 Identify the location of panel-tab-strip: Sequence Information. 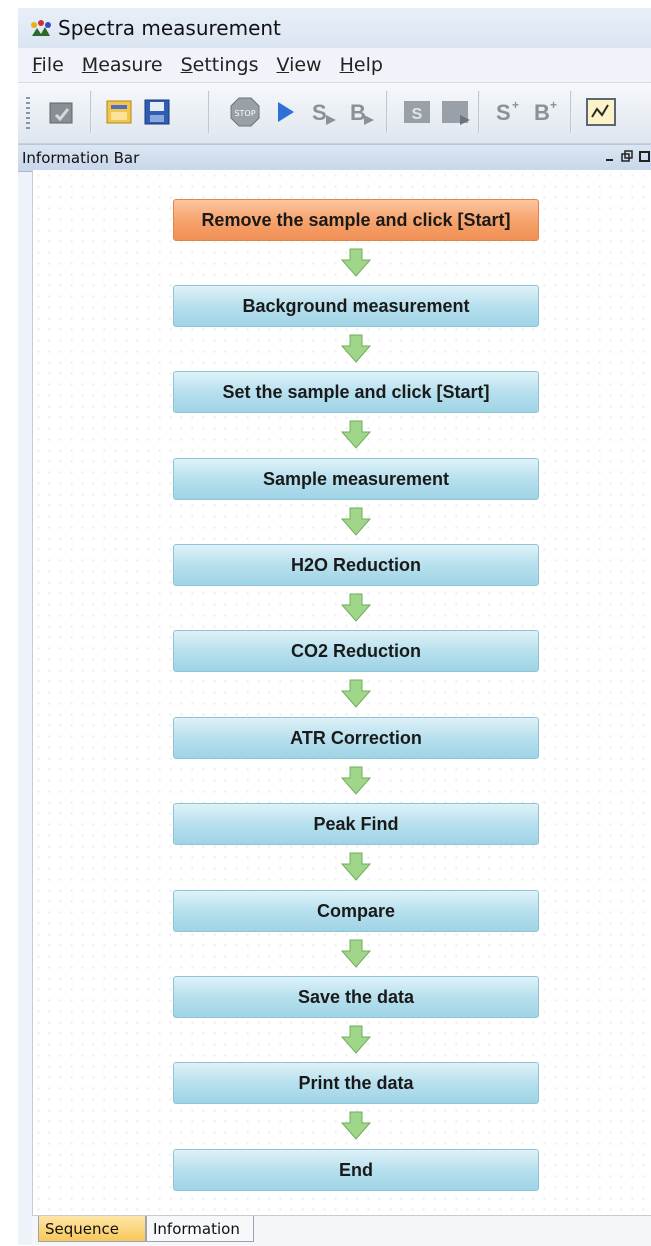
(341, 1230).